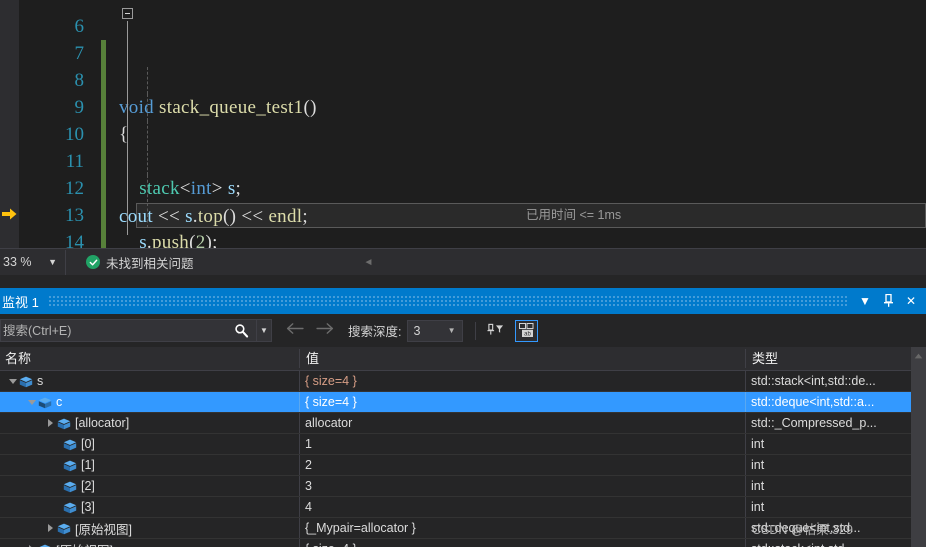  Describe the element at coordinates (88, 486) in the screenshot. I see `variable-name: [2]` at that location.